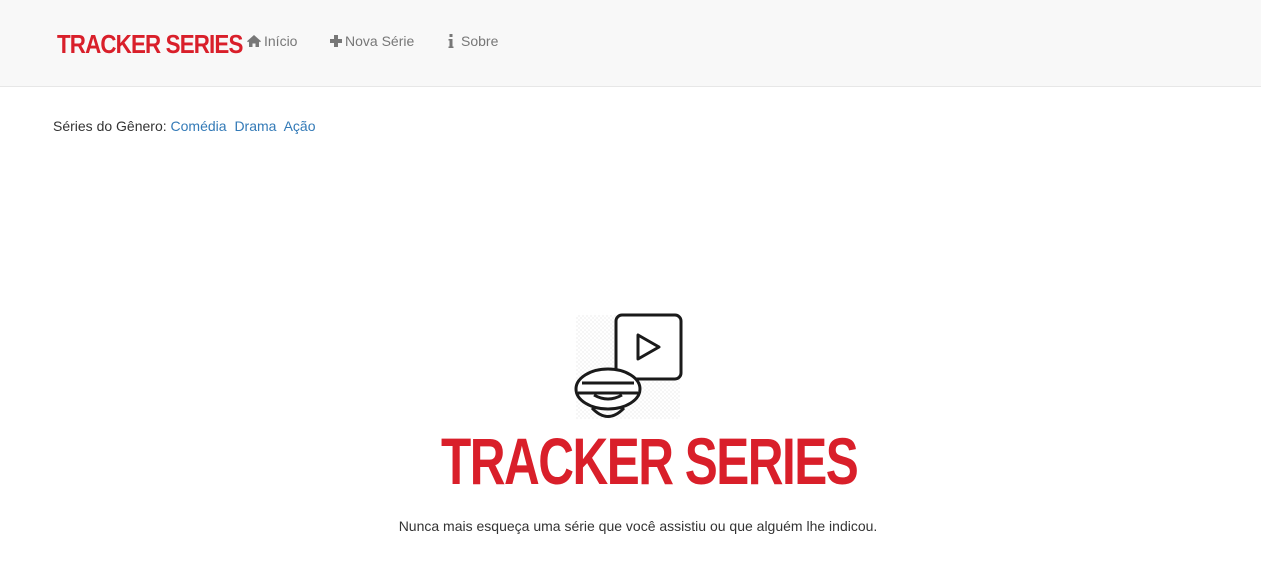 This screenshot has width=1261, height=587. Describe the element at coordinates (199, 126) in the screenshot. I see `genre-link-comedia: Comédia` at that location.